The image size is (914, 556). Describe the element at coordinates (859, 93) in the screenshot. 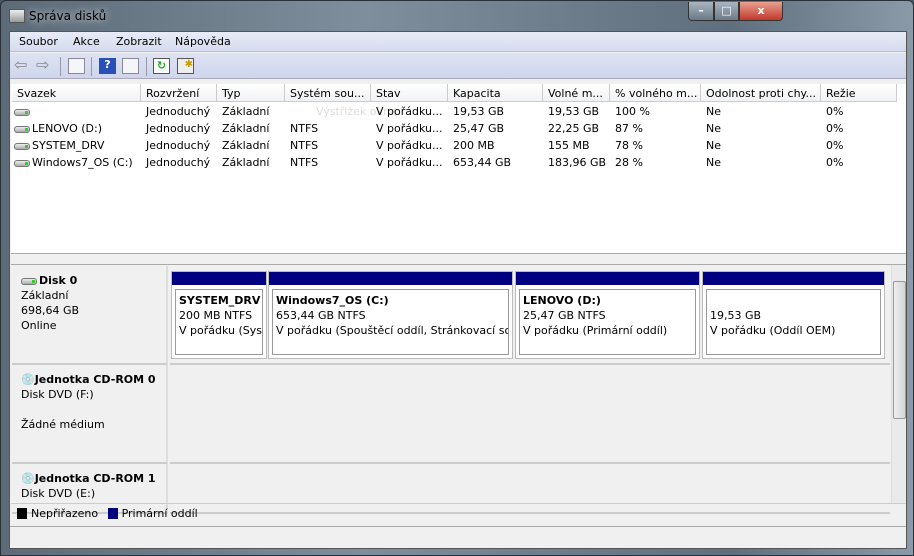

I see `column-header: Režie` at that location.